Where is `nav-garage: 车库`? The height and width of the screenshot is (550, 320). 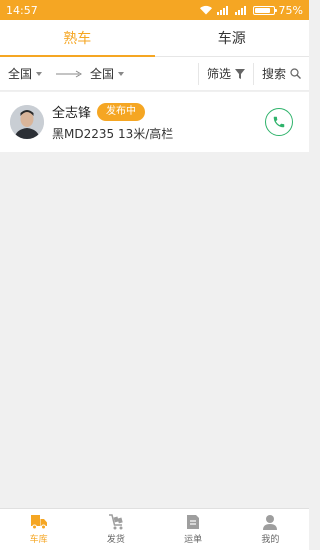
nav-garage: 车库 is located at coordinates (38, 529).